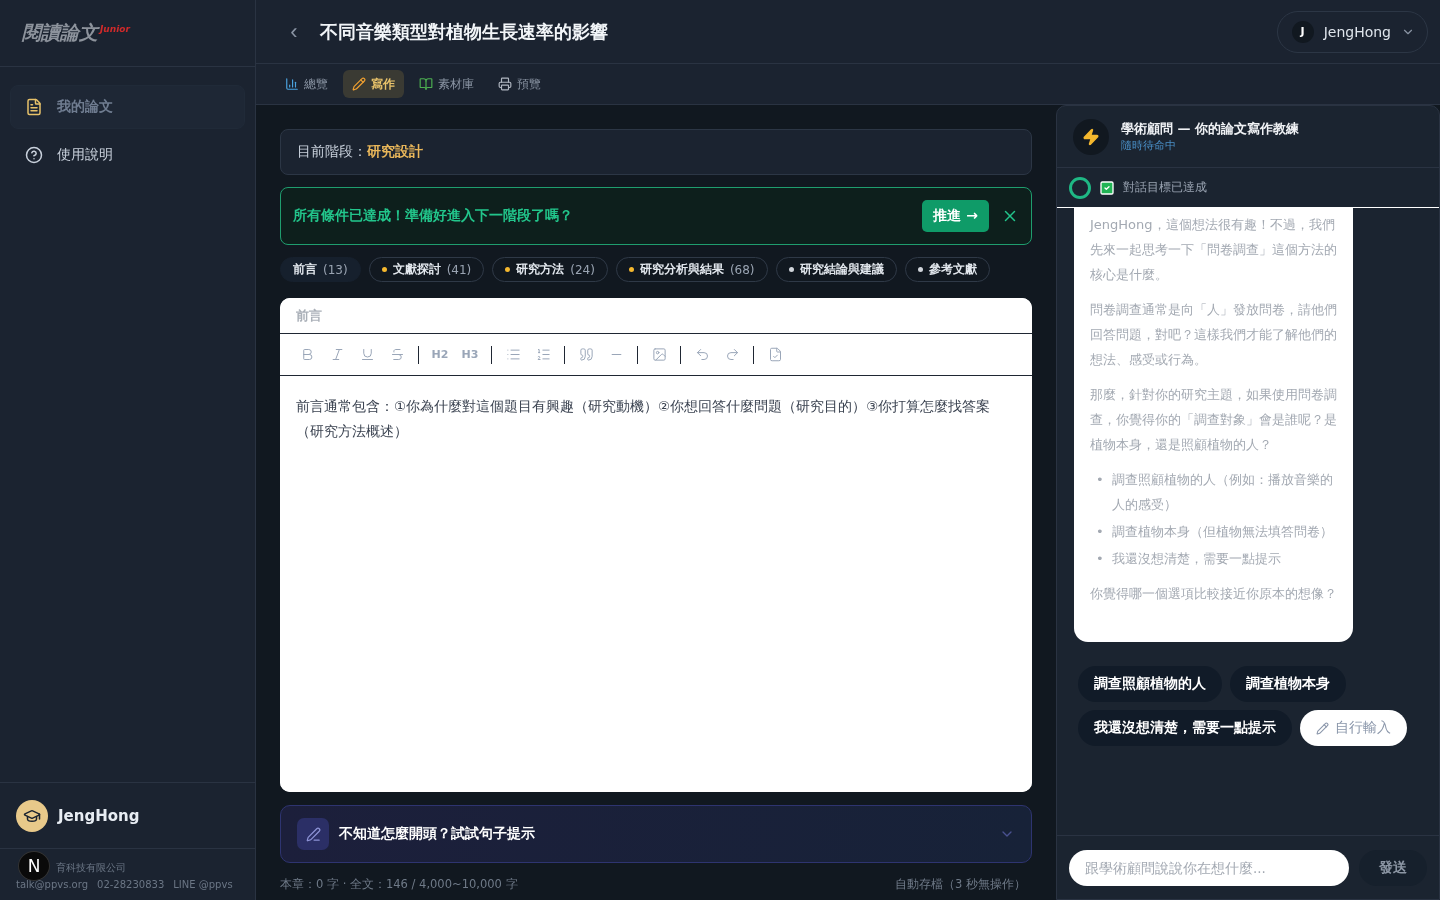 The width and height of the screenshot is (1440, 900). I want to click on book-icon, so click(426, 84).